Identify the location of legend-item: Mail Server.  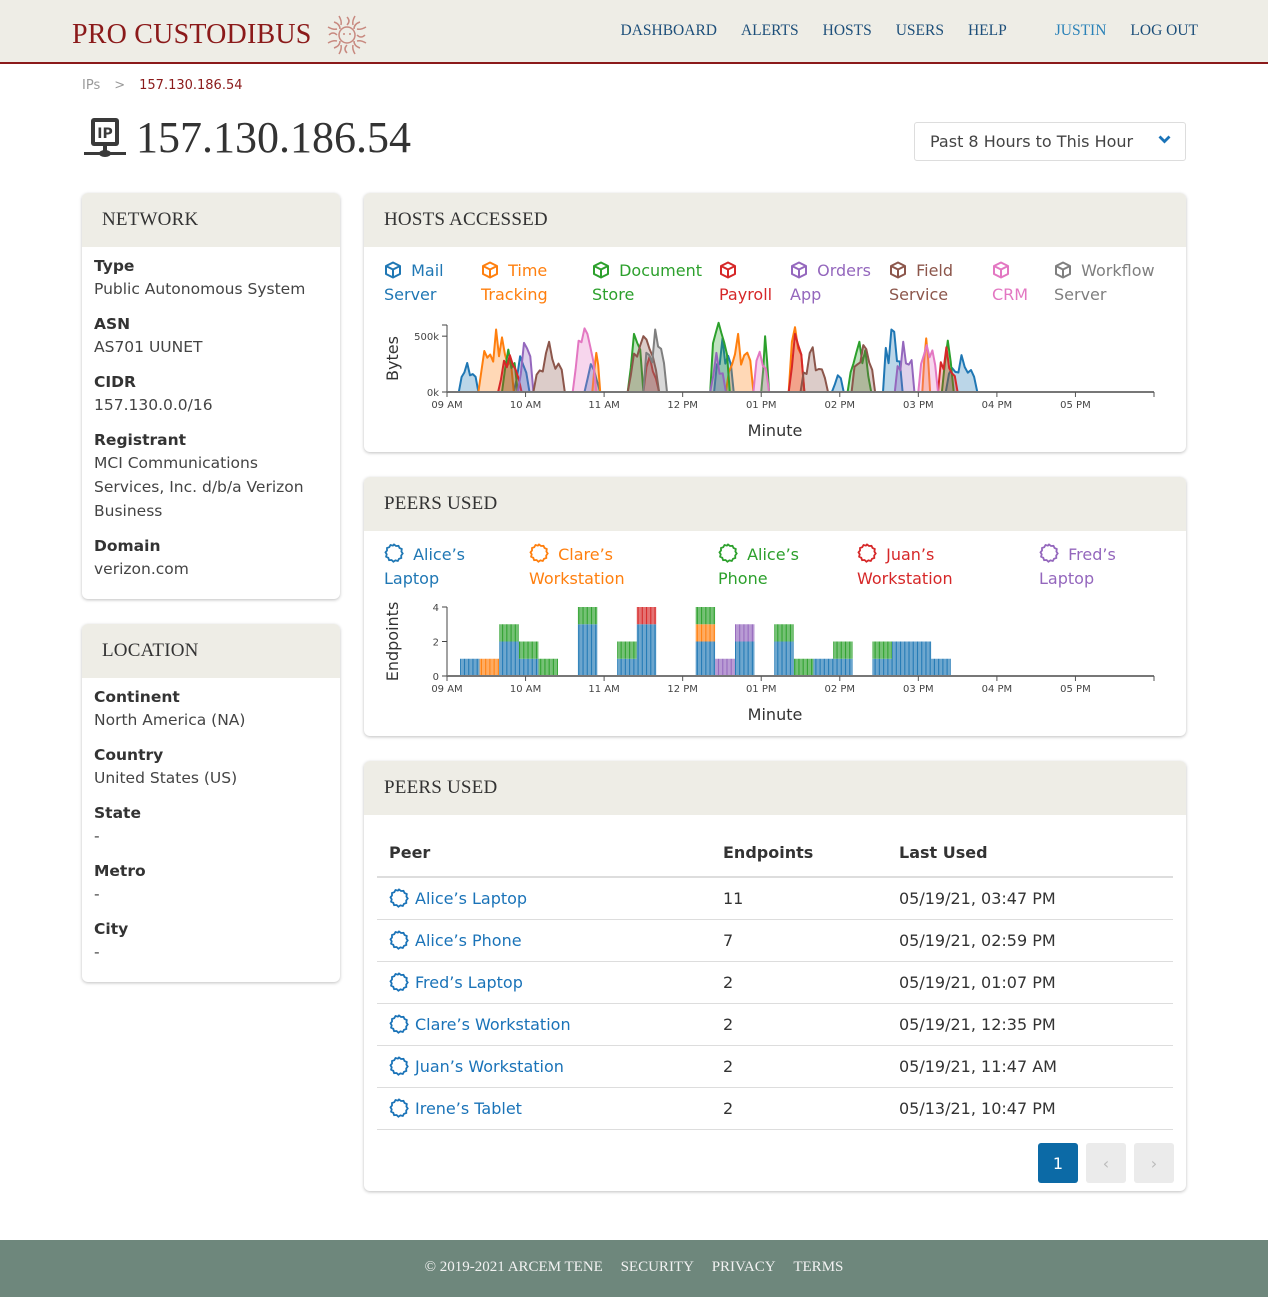
(424, 283).